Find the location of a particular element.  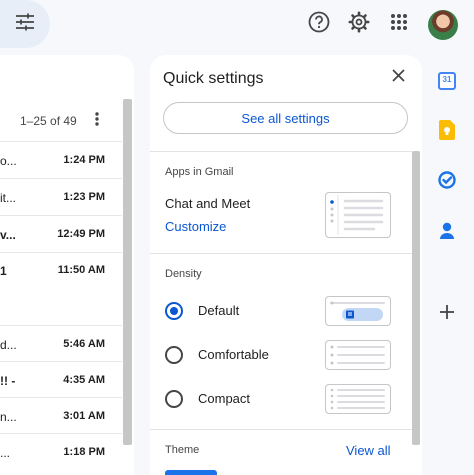

email-row: ... 1:18 PM is located at coordinates (61, 454).